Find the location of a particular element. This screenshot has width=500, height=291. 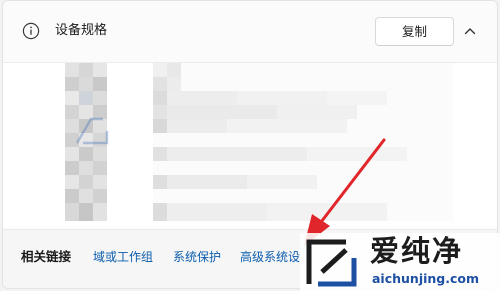

faint-watermark-logo-icon is located at coordinates (92, 131).